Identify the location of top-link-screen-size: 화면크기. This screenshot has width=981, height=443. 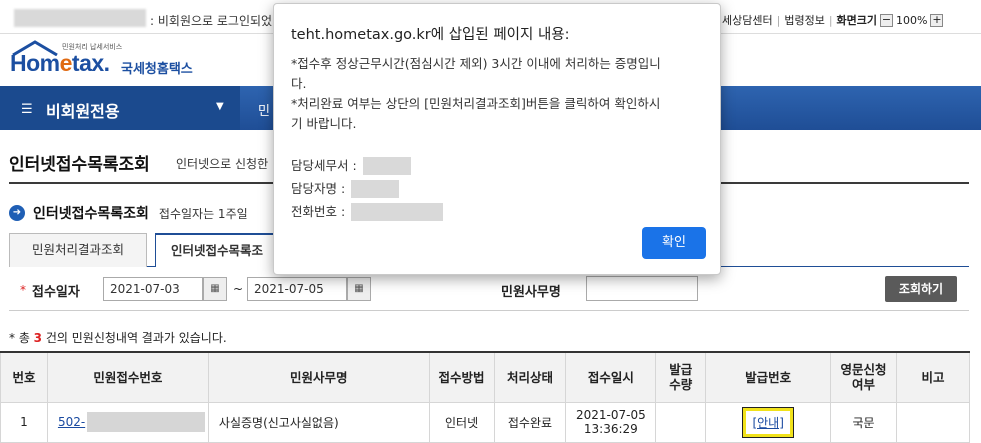
(857, 20).